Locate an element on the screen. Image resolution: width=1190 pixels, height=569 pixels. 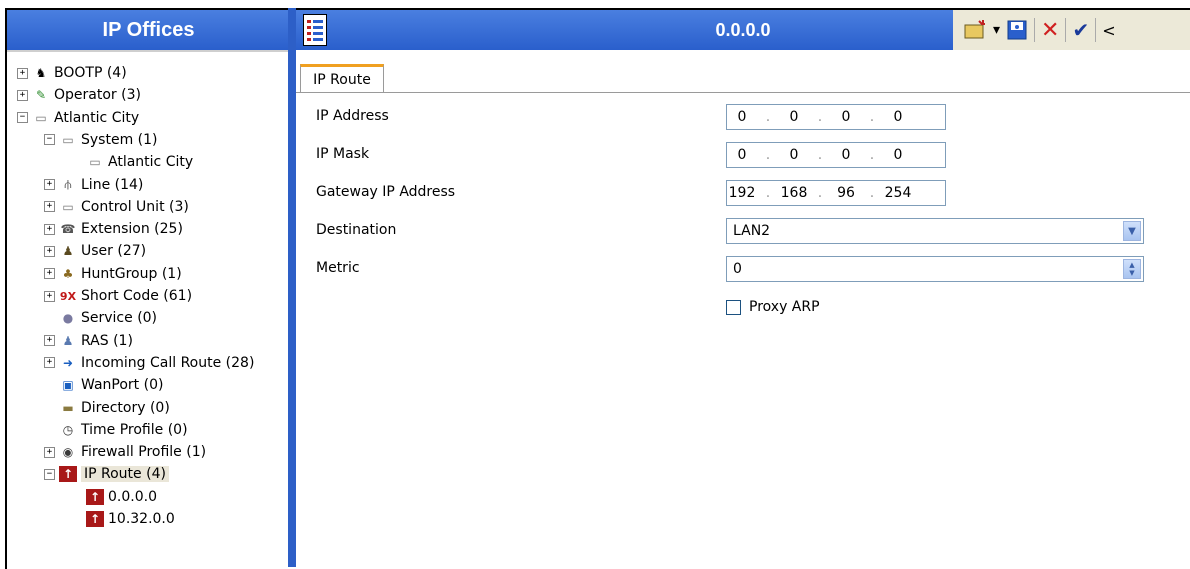
wanport-icon: ▣ is located at coordinates (68, 385).